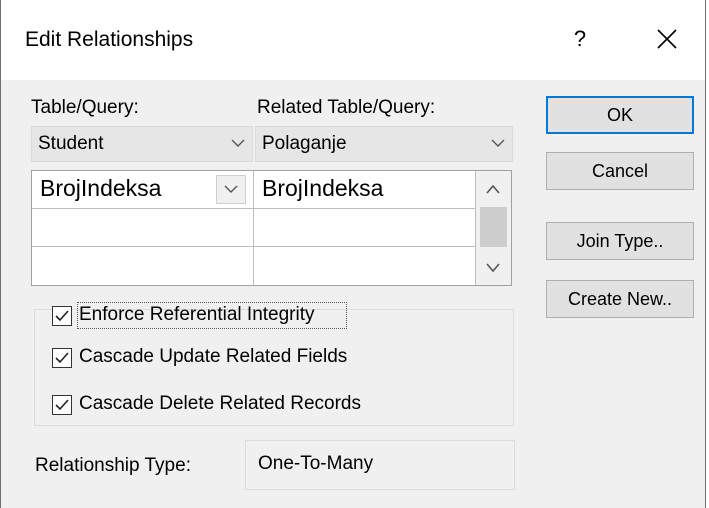  I want to click on enforce-integrity-checkbox, so click(62, 316).